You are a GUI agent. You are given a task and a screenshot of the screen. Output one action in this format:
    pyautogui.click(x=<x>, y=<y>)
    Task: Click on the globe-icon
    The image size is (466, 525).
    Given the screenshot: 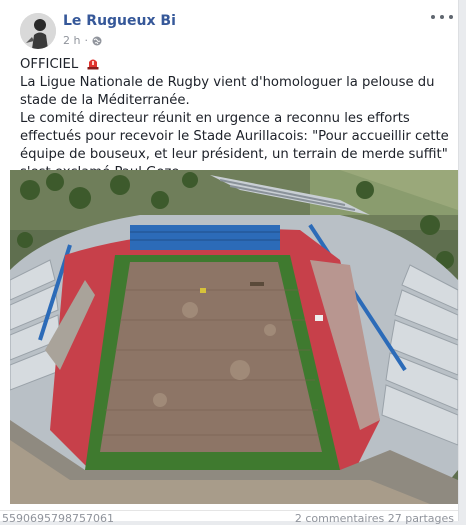 What is the action you would take?
    pyautogui.click(x=97, y=41)
    